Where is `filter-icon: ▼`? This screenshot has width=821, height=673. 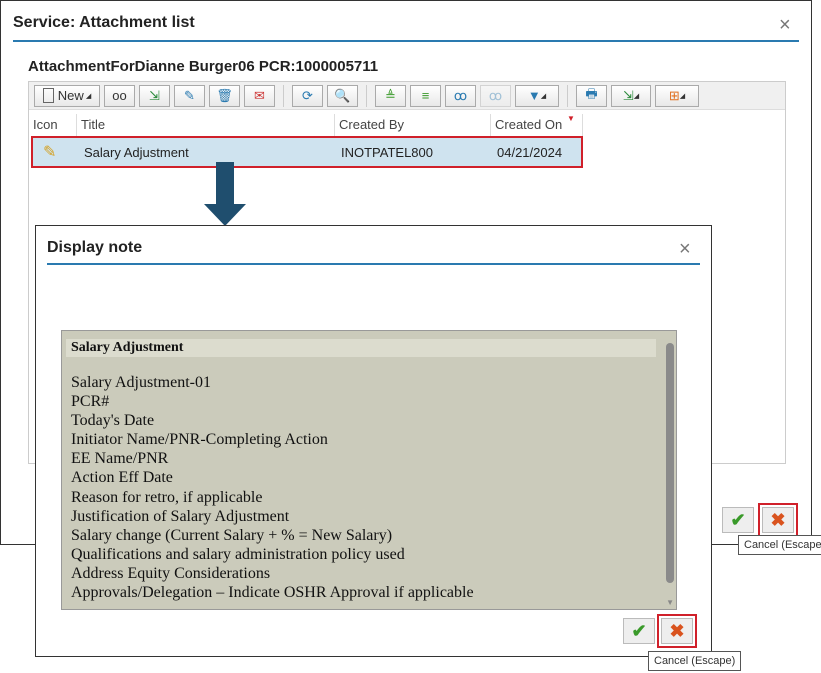
filter-icon: ▼ is located at coordinates (534, 95).